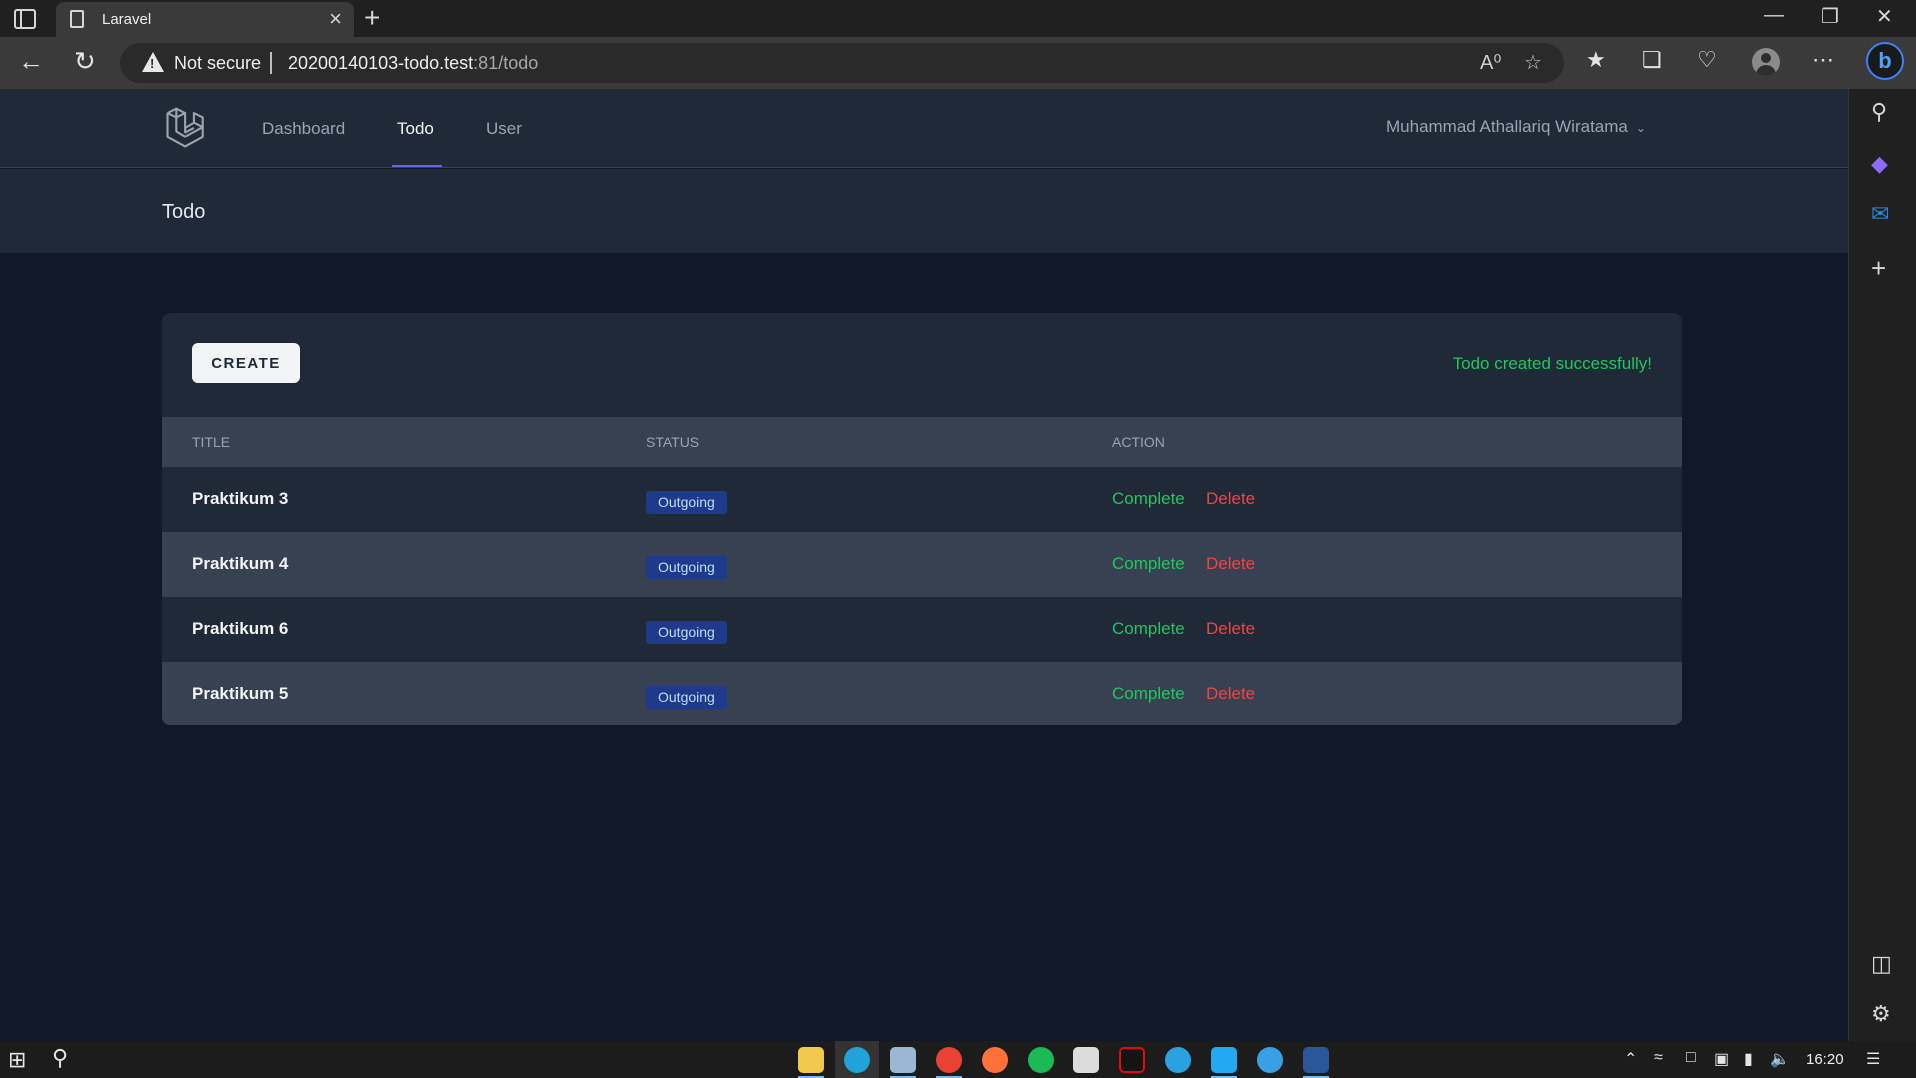 The image size is (1916, 1078). Describe the element at coordinates (673, 442) in the screenshot. I see `column-header-status: STATUS` at that location.